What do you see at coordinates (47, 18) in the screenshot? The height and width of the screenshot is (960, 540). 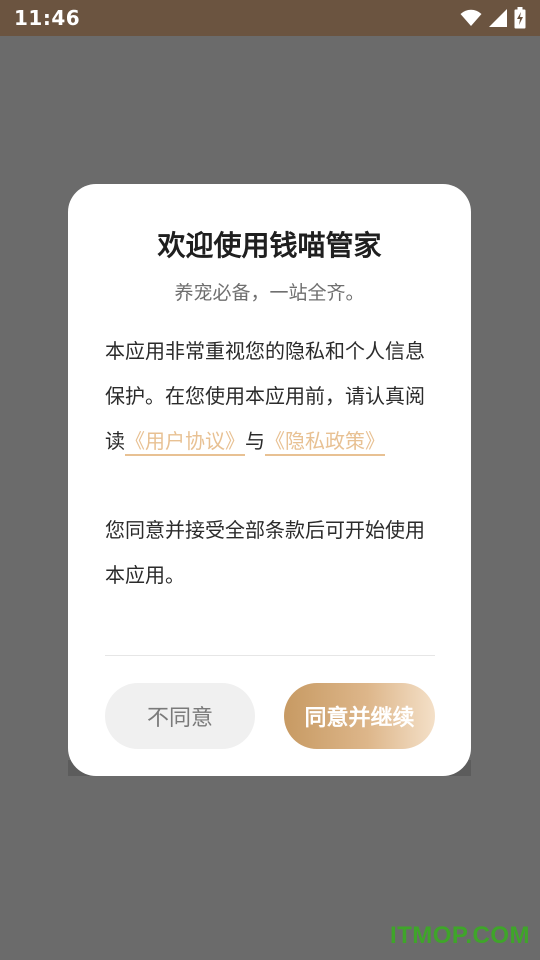 I see `status-time: 11:46` at bounding box center [47, 18].